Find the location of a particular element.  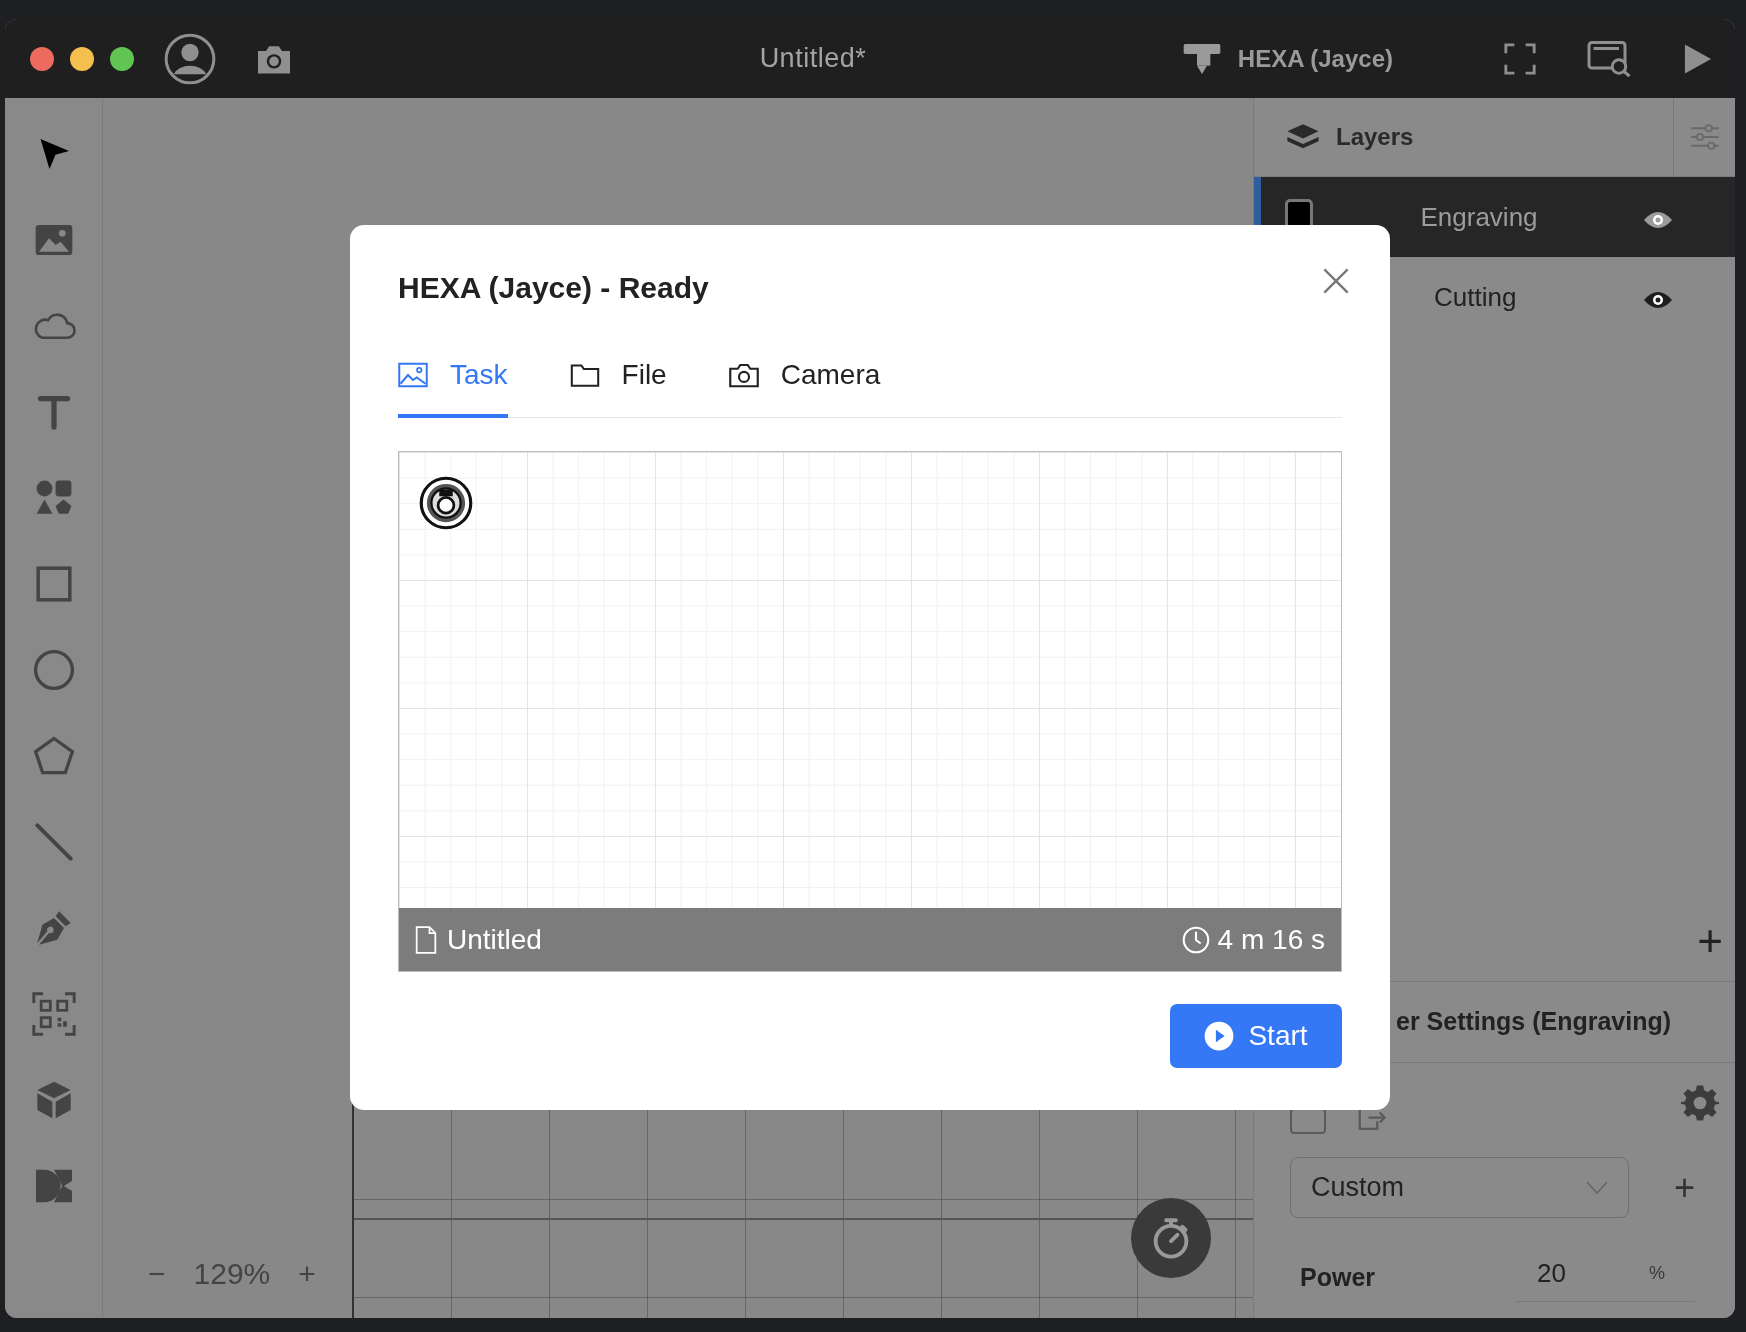

layer-name: Engraving is located at coordinates (1479, 217).